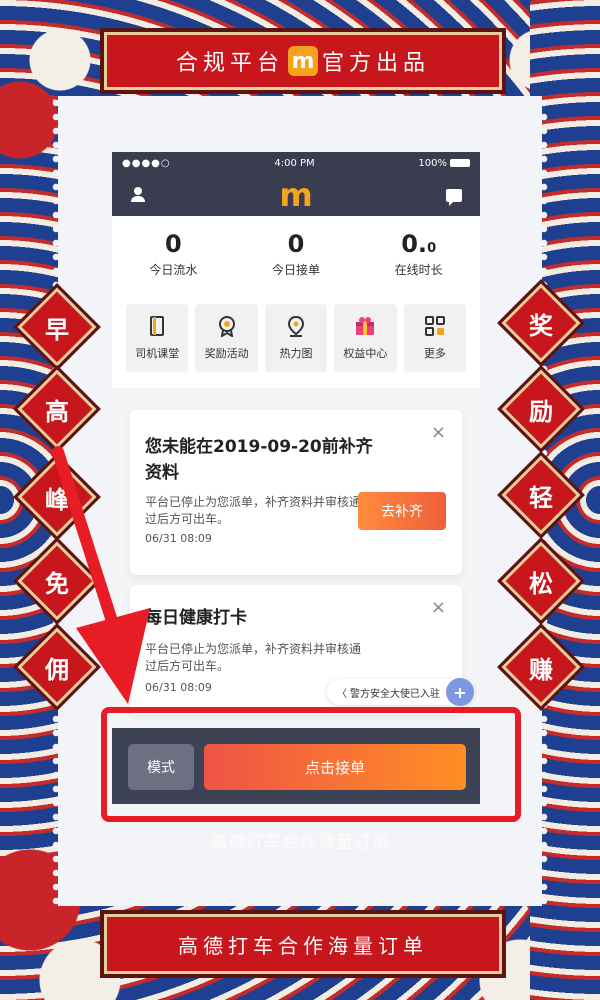 Image resolution: width=600 pixels, height=1000 pixels. Describe the element at coordinates (303, 944) in the screenshot. I see `bottom-banner: 高德打车合作海量订单` at that location.